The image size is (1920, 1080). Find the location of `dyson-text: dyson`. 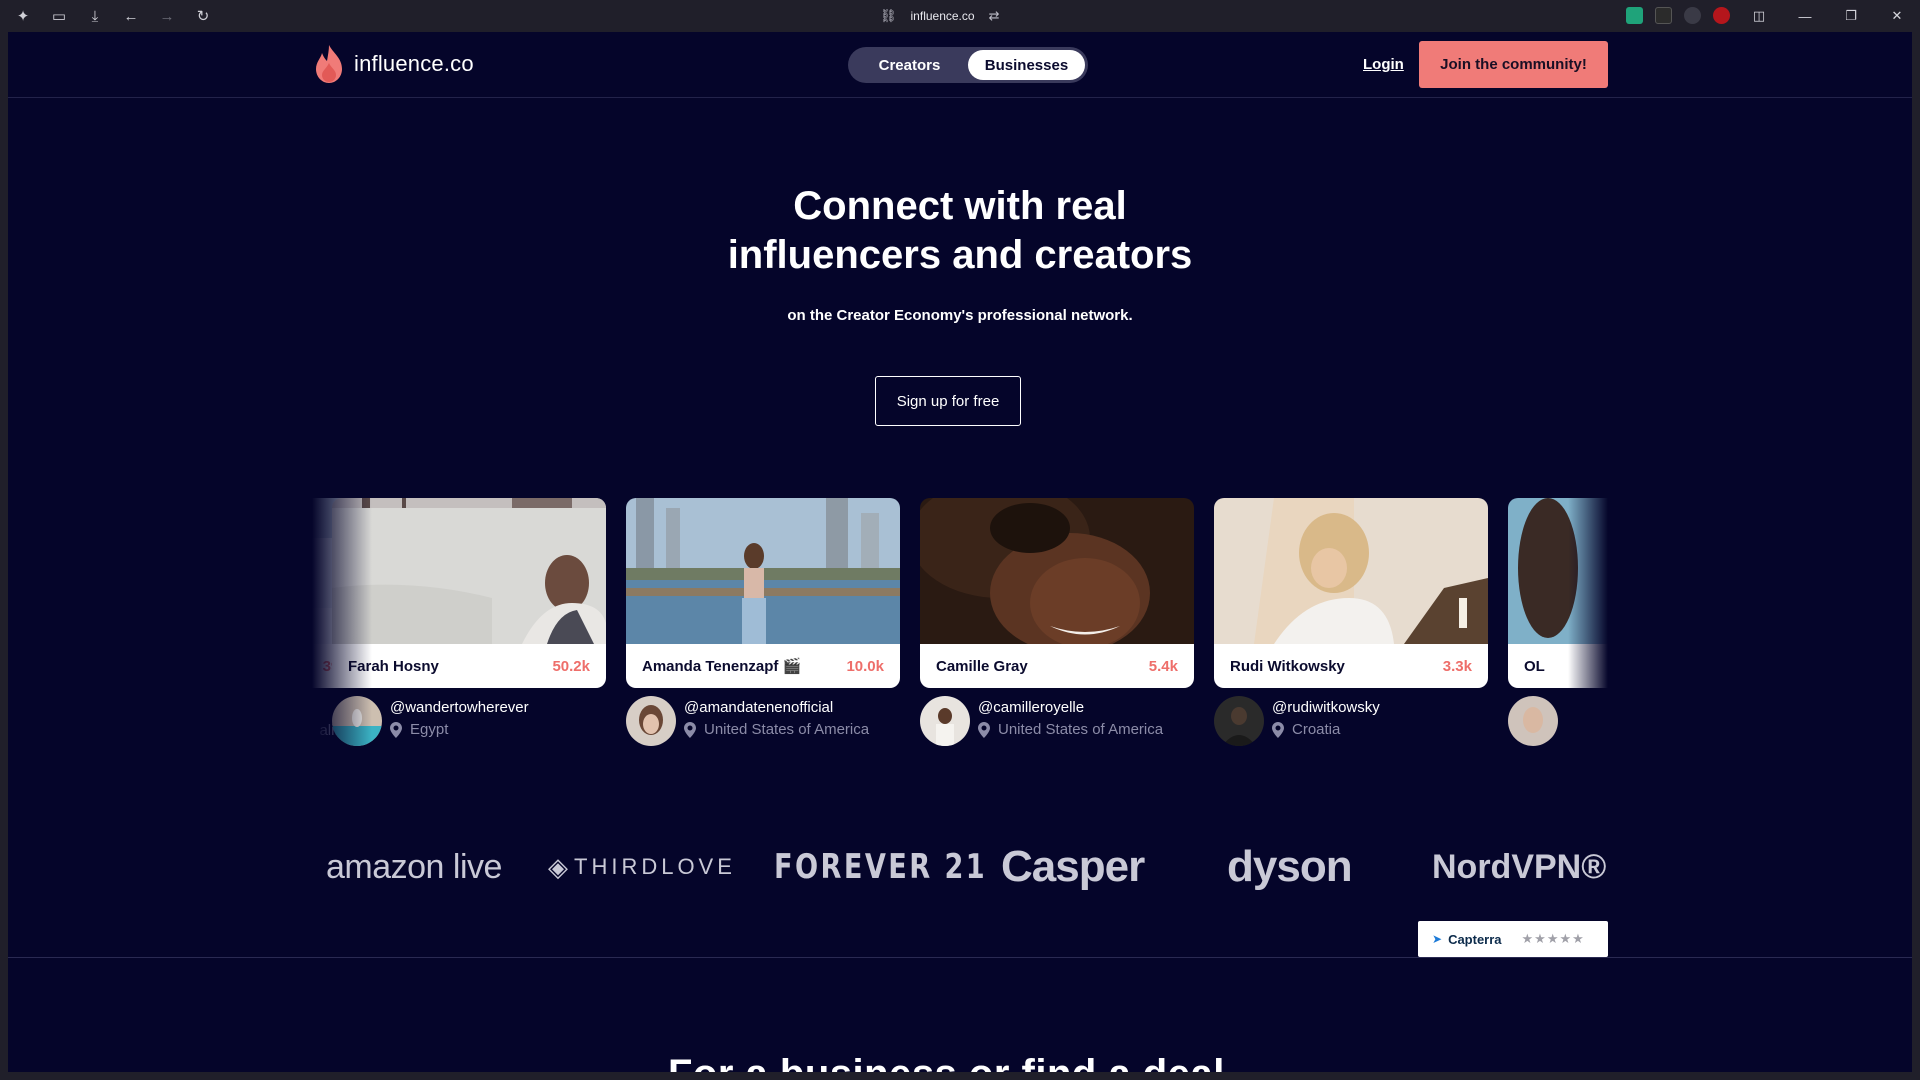

dyson-text: dyson is located at coordinates (1290, 866).